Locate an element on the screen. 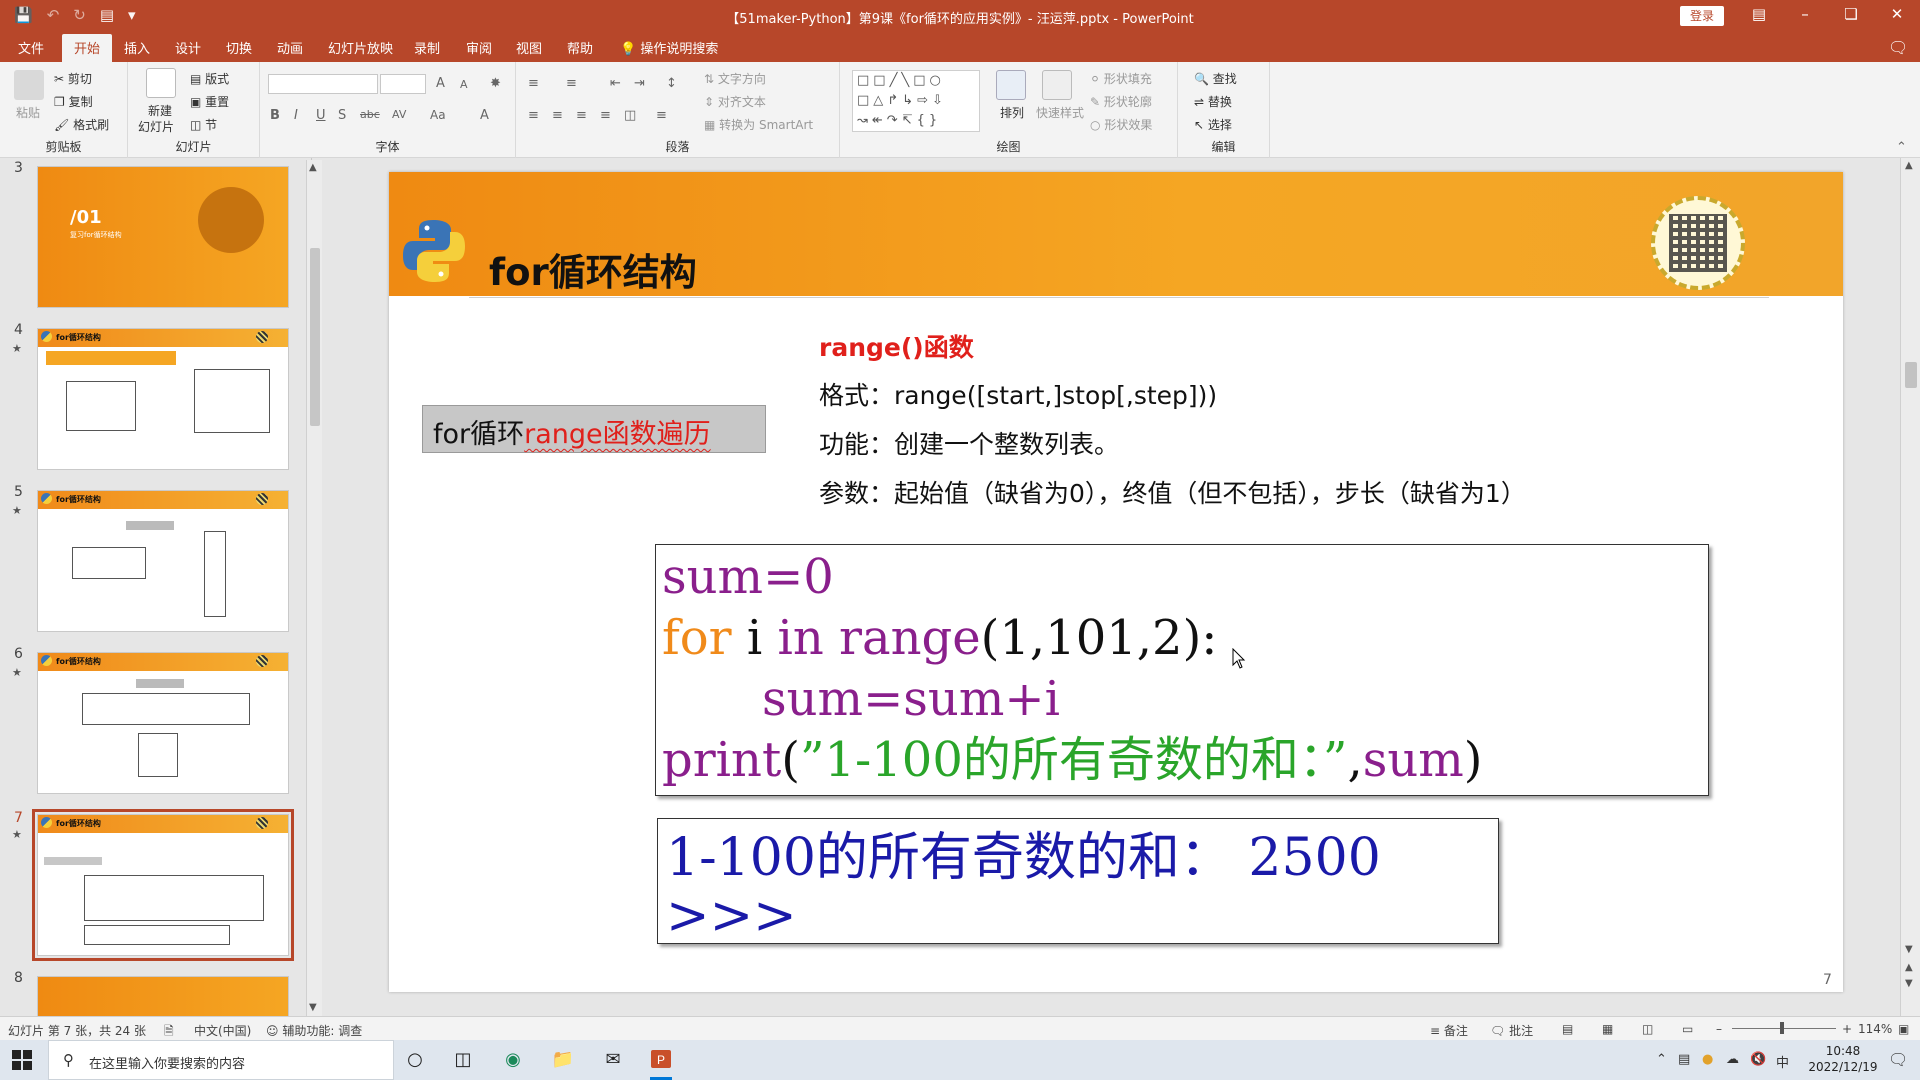  slide-thumbnail-6: for循环结构 is located at coordinates (163, 723).